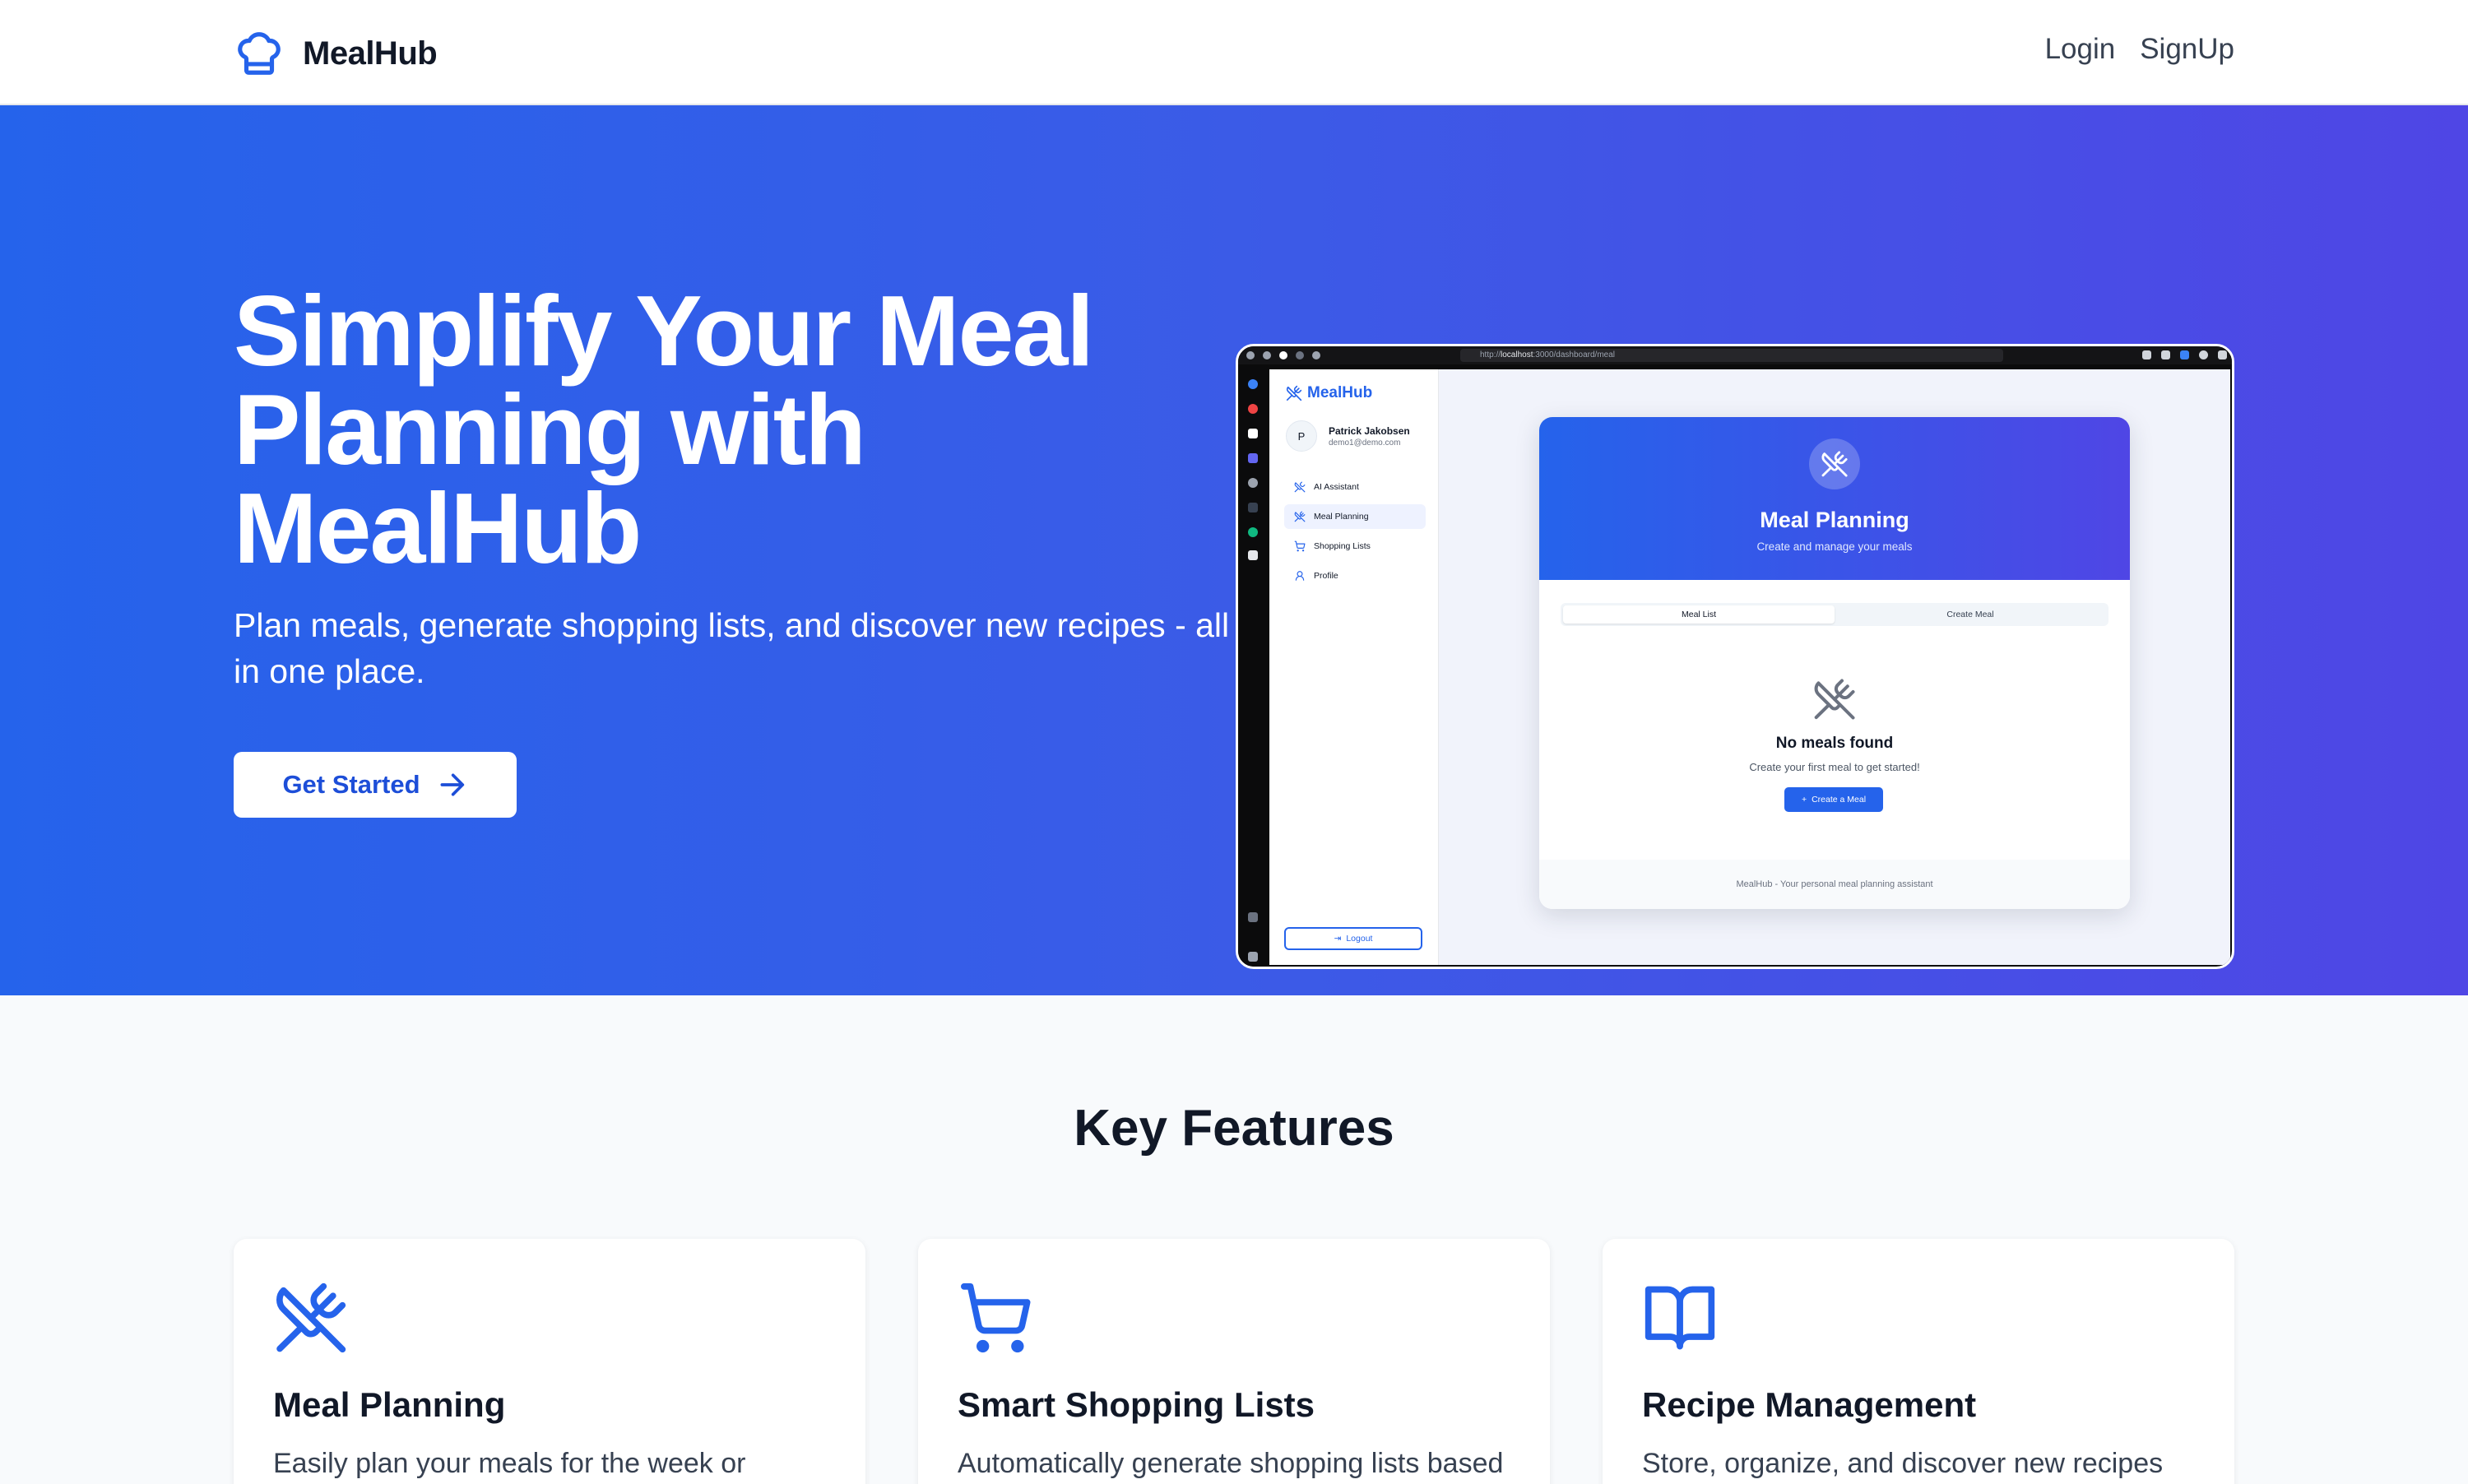  What do you see at coordinates (1253, 665) in the screenshot?
I see `mock-browser-sidebar` at bounding box center [1253, 665].